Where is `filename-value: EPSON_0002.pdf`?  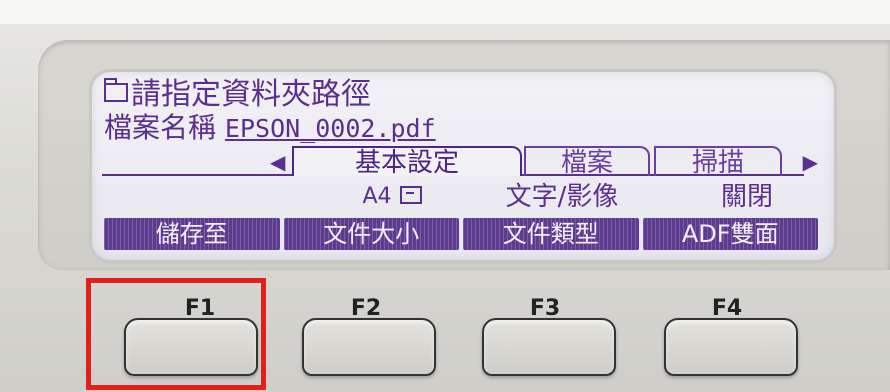
filename-value: EPSON_0002.pdf is located at coordinates (330, 128).